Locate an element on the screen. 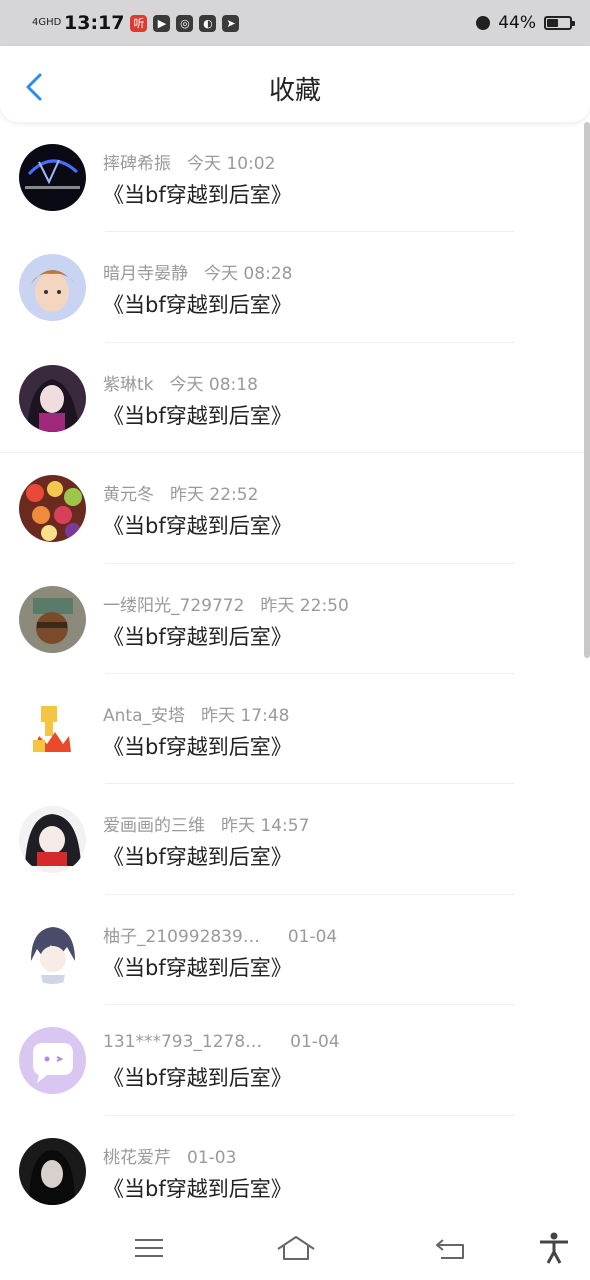  menu-icon is located at coordinates (149, 1248).